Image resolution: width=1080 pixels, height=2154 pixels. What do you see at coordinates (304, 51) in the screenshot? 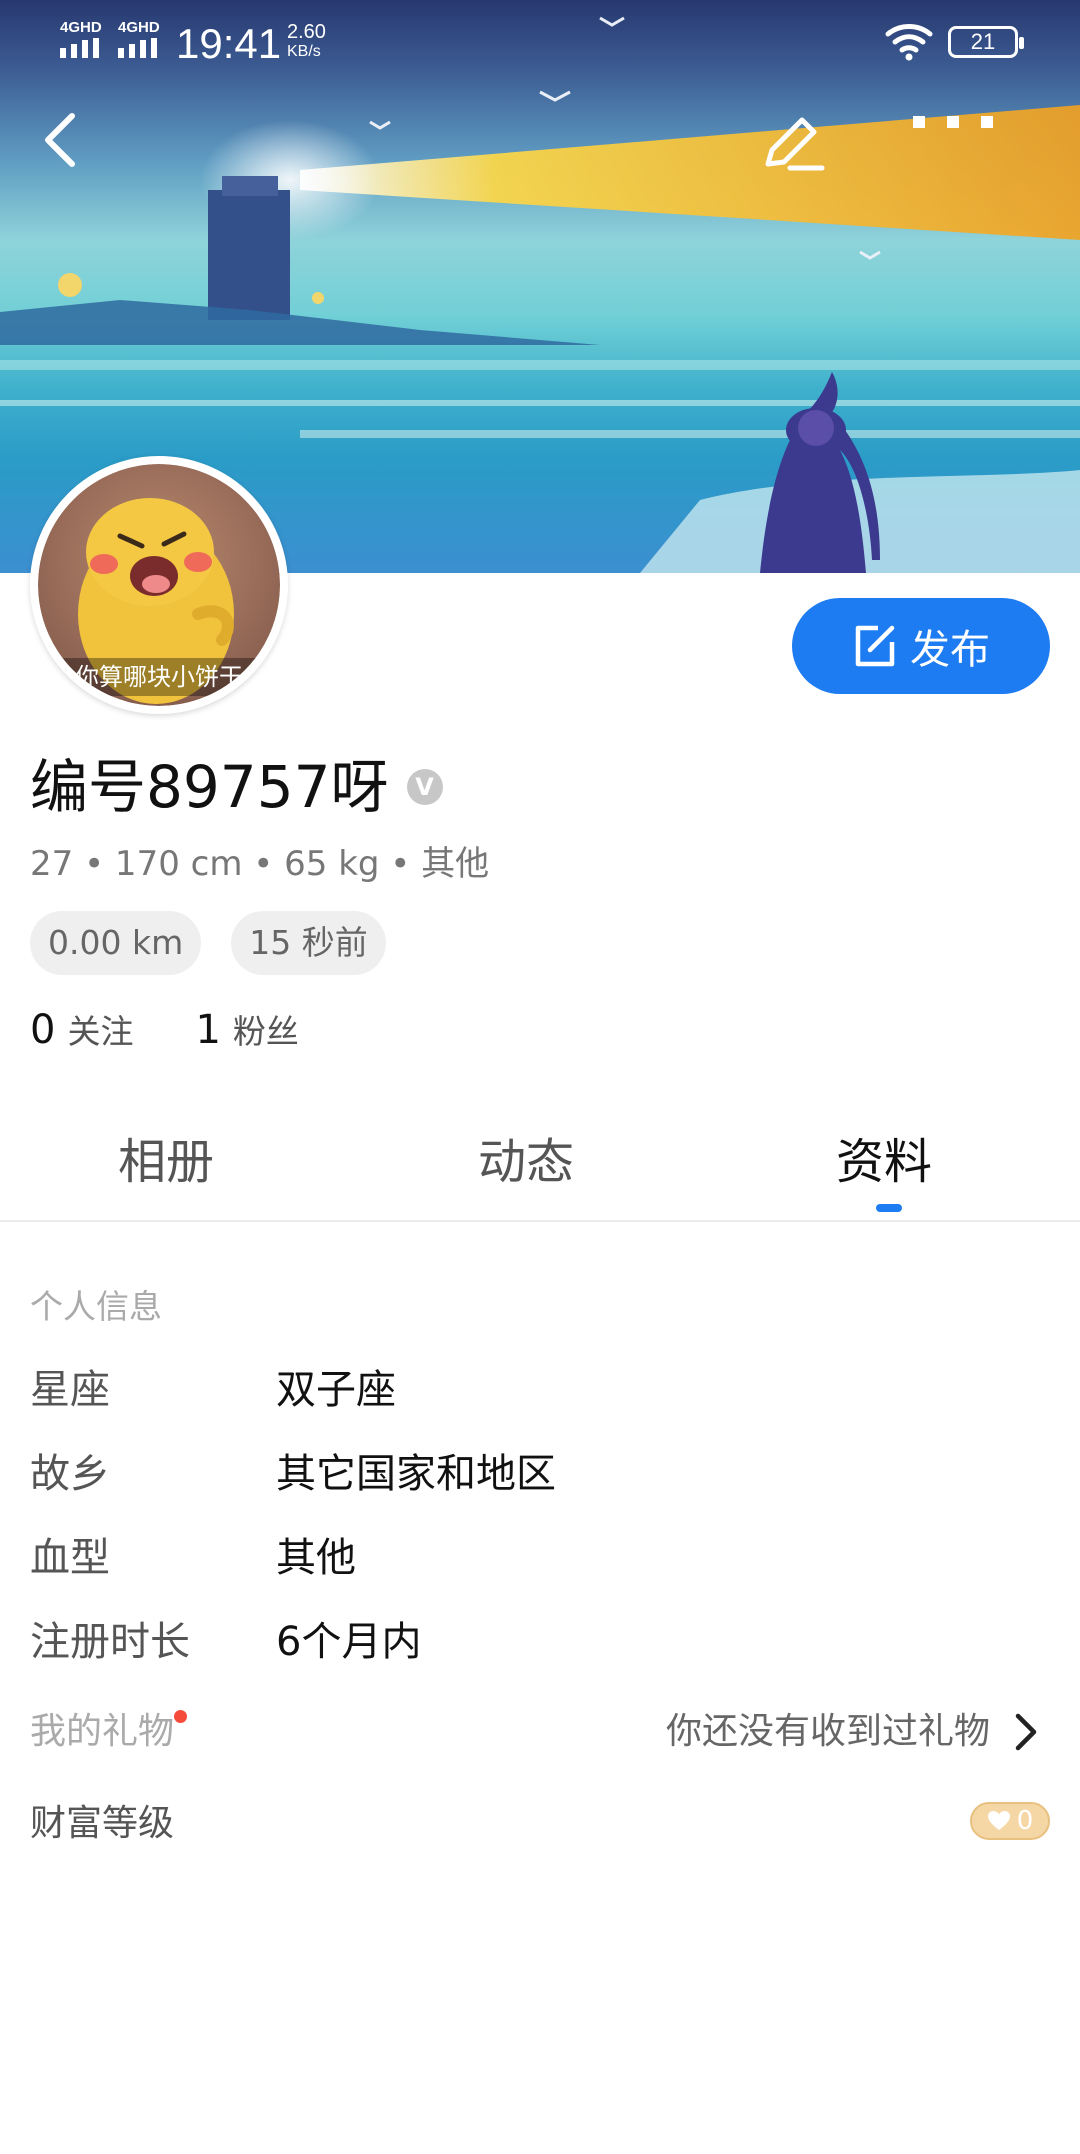
I see `network-speed-unit: KB/s` at bounding box center [304, 51].